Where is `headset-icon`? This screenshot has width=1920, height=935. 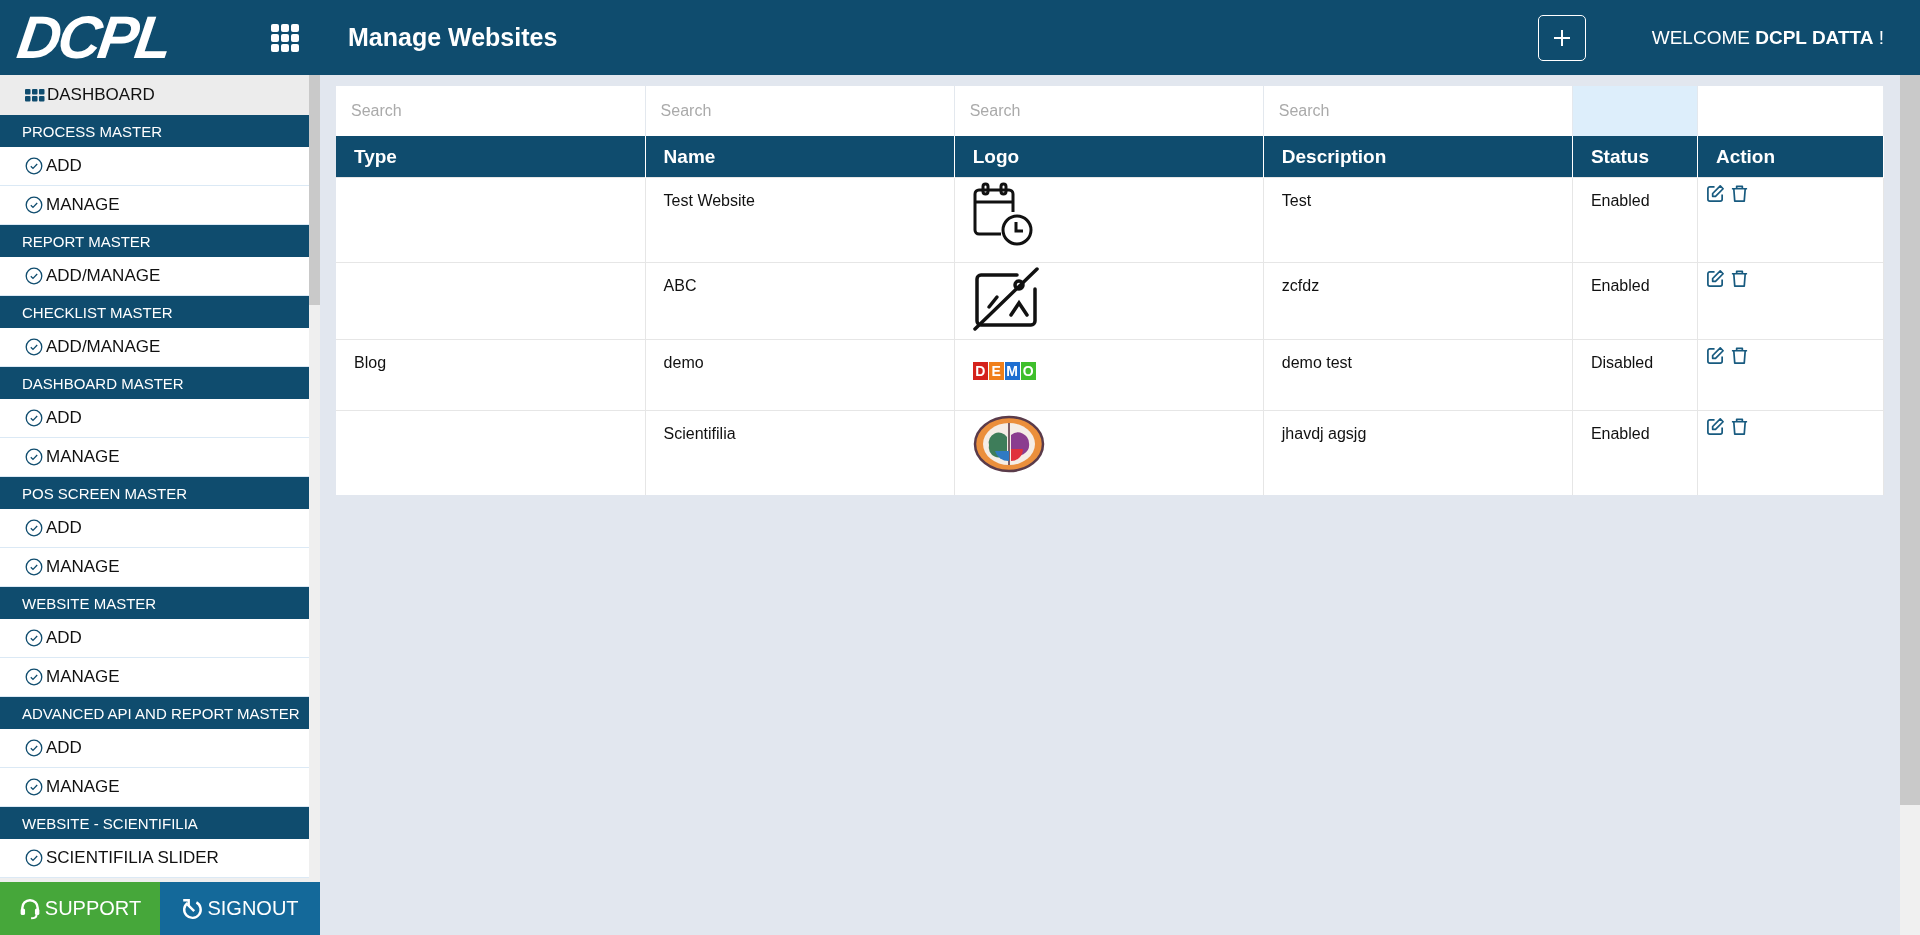 headset-icon is located at coordinates (29, 908).